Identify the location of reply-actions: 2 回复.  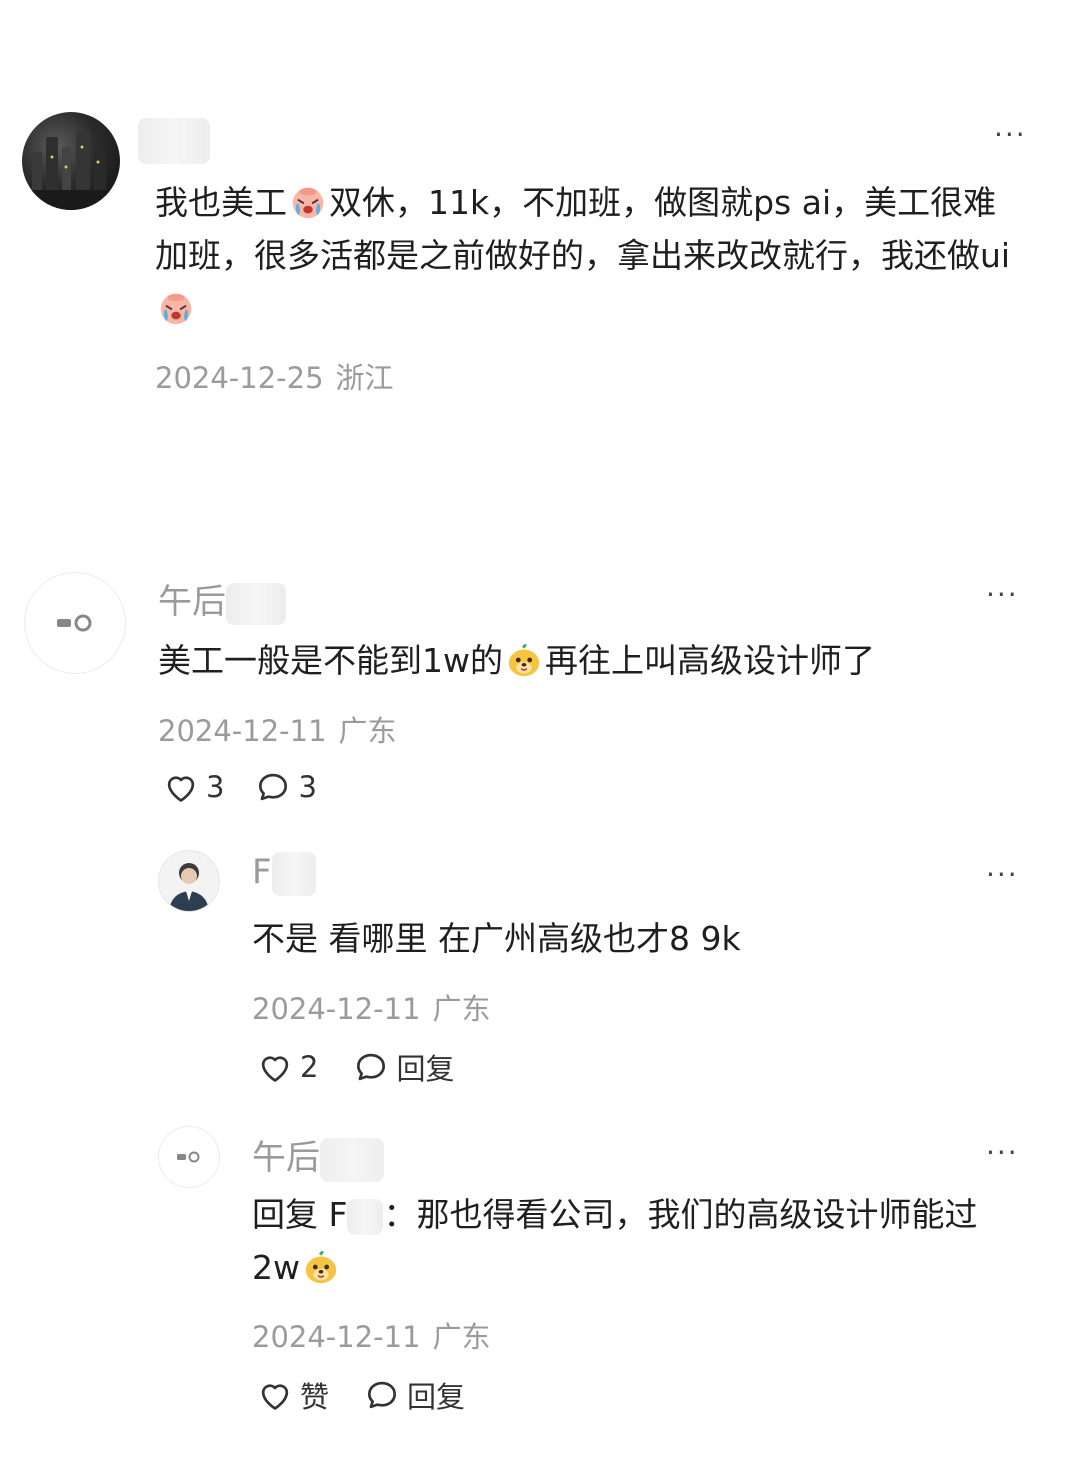
(355, 1067).